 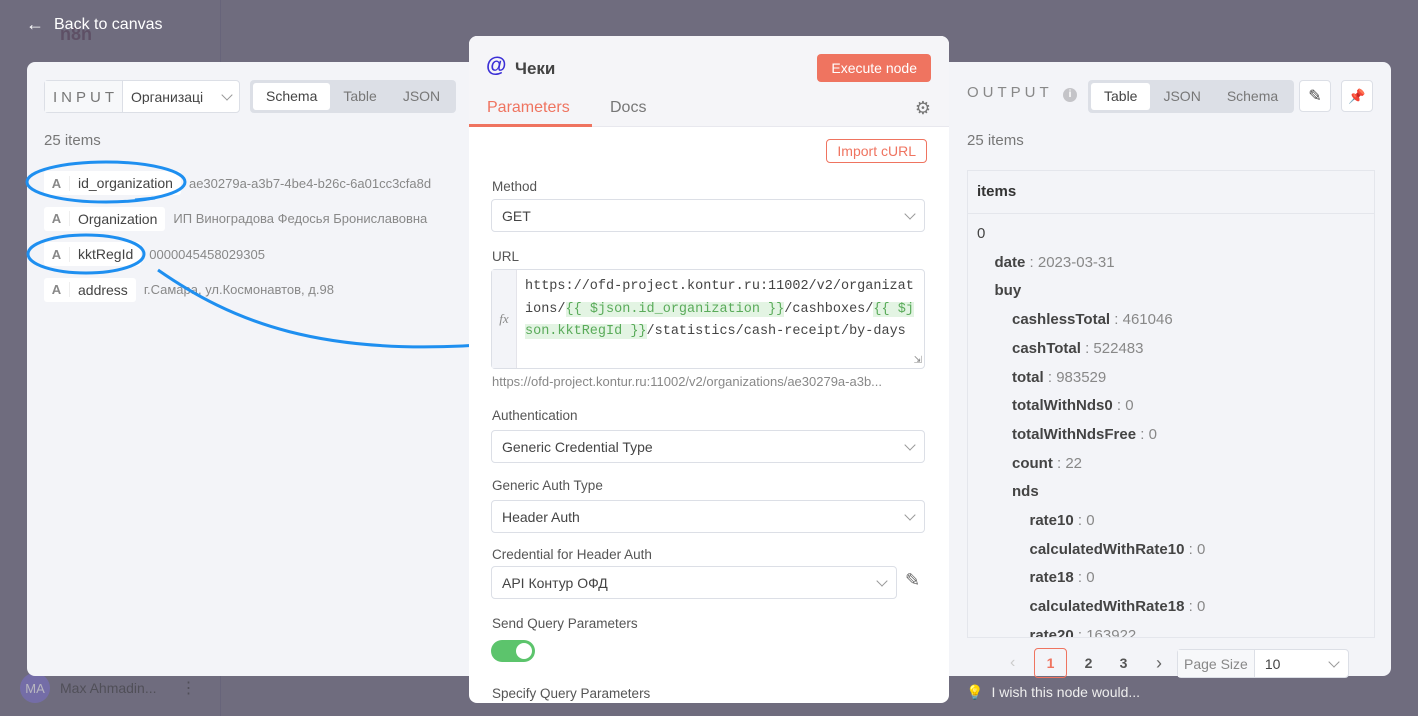 What do you see at coordinates (496, 65) in the screenshot?
I see `http-request-icon: @` at bounding box center [496, 65].